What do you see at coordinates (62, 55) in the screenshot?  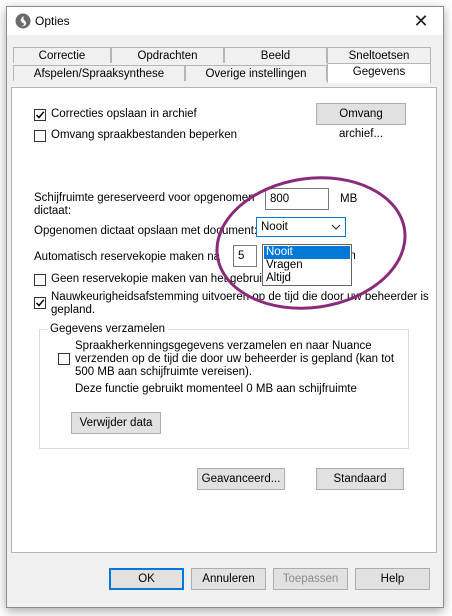 I see `tab-correctie: Correctie` at bounding box center [62, 55].